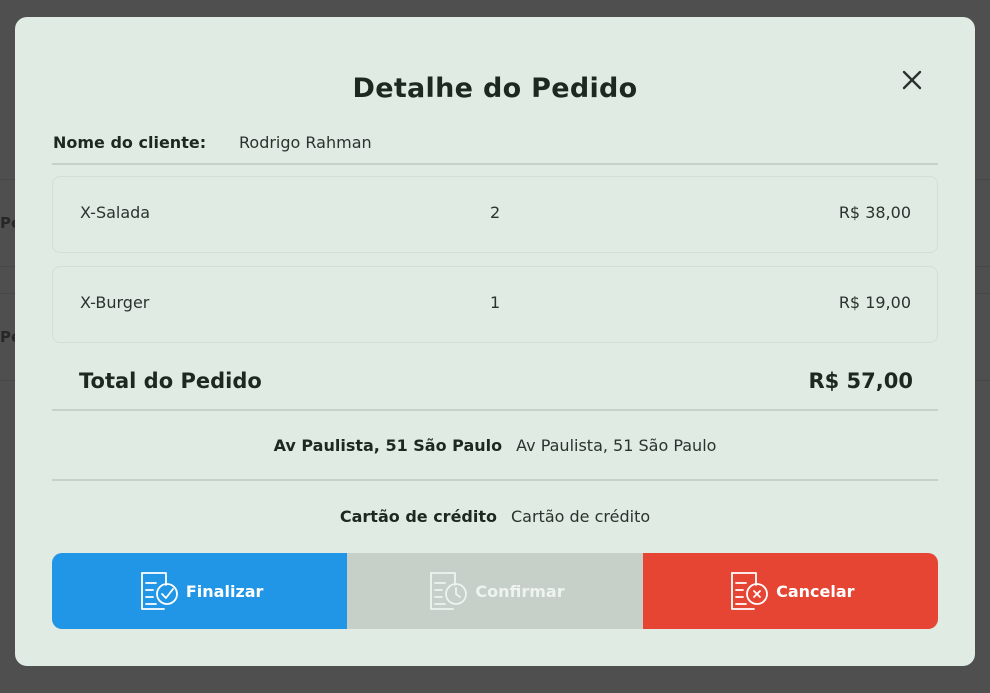  I want to click on order-clock-icon, so click(449, 591).